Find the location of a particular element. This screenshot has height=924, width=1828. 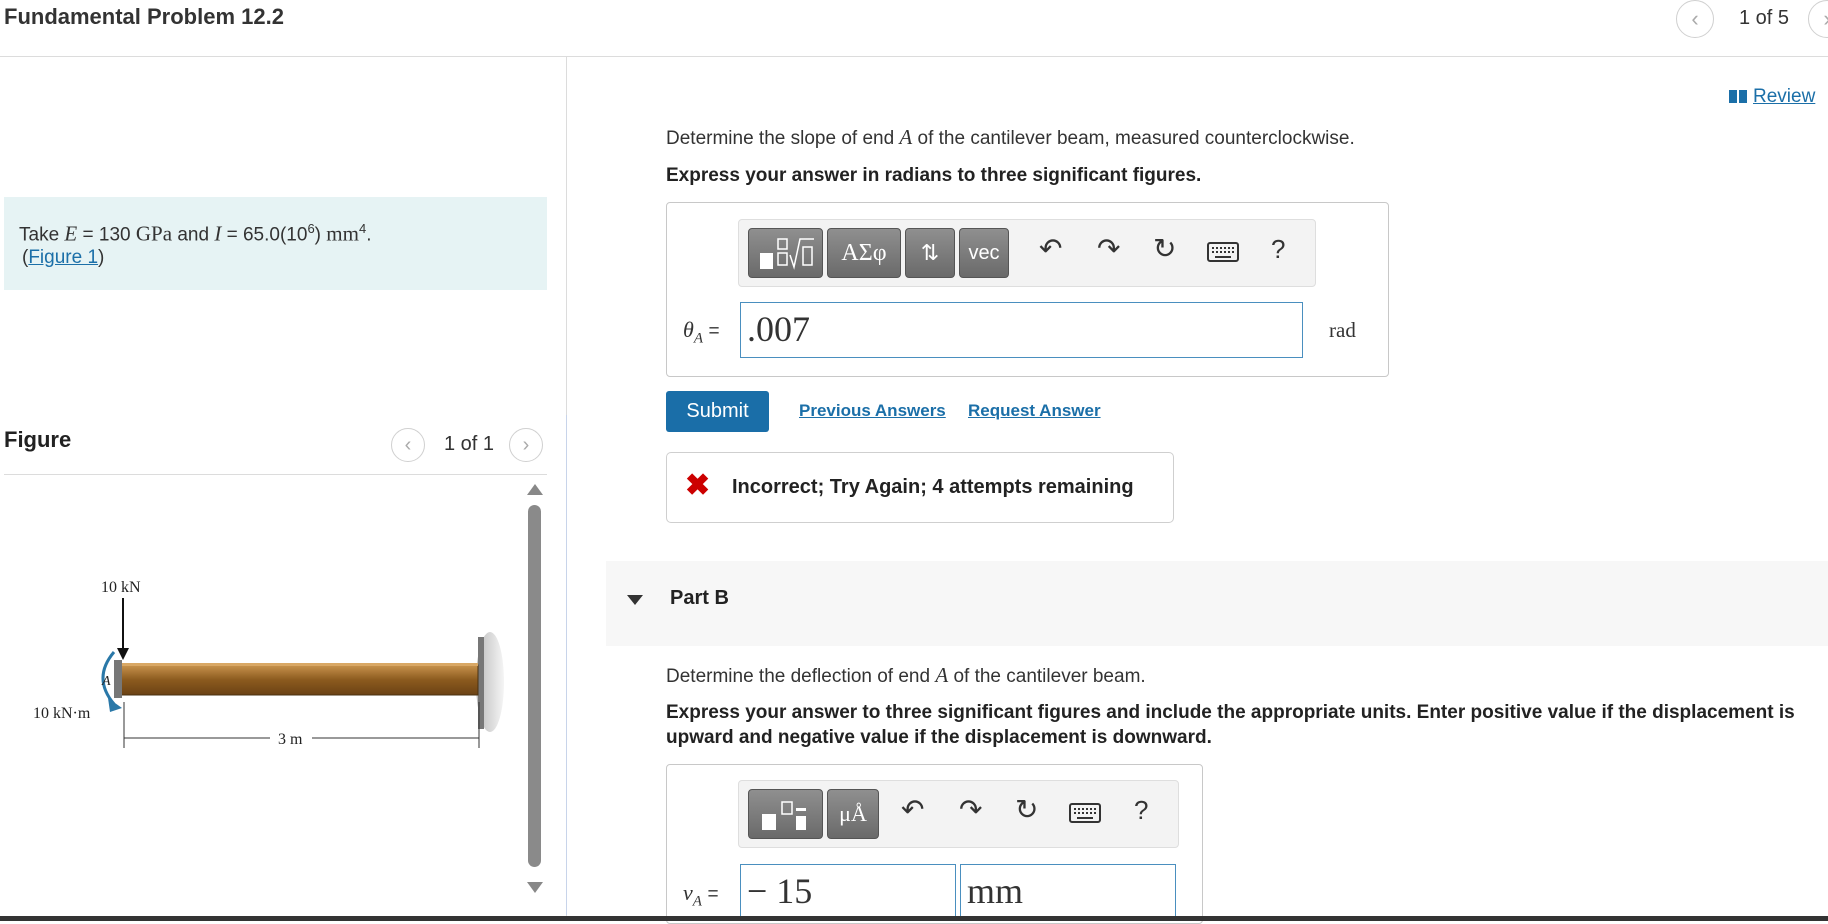

part-b-value-input: − 15 is located at coordinates (848, 892).